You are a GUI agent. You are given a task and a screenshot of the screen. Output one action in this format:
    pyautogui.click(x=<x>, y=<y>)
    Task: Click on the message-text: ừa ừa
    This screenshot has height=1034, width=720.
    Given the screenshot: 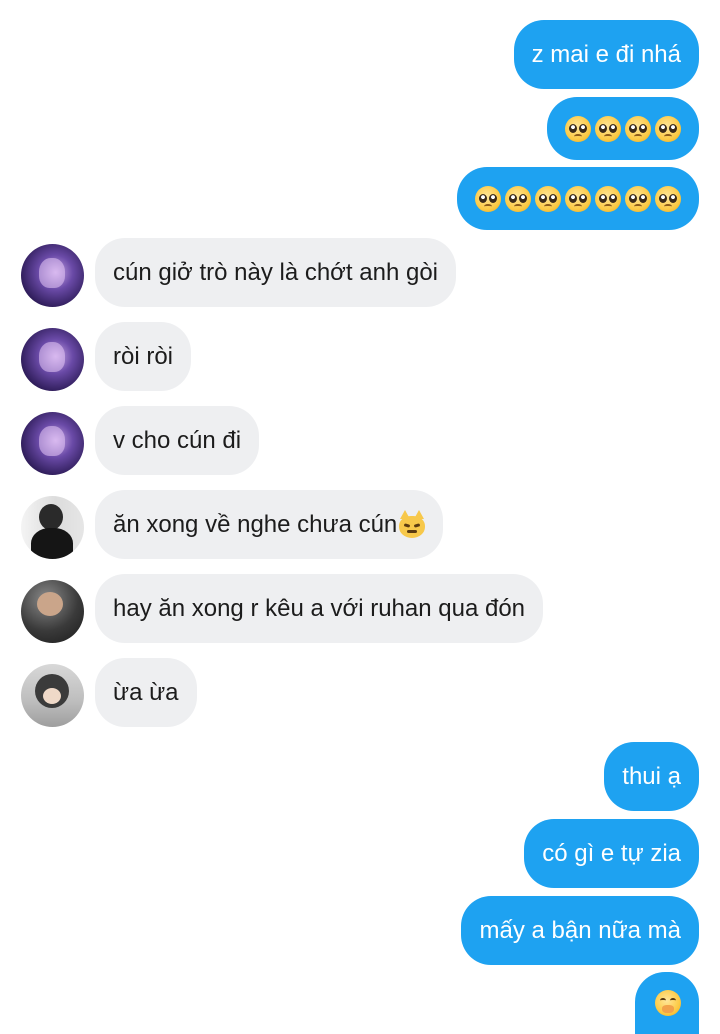 What is the action you would take?
    pyautogui.click(x=146, y=692)
    